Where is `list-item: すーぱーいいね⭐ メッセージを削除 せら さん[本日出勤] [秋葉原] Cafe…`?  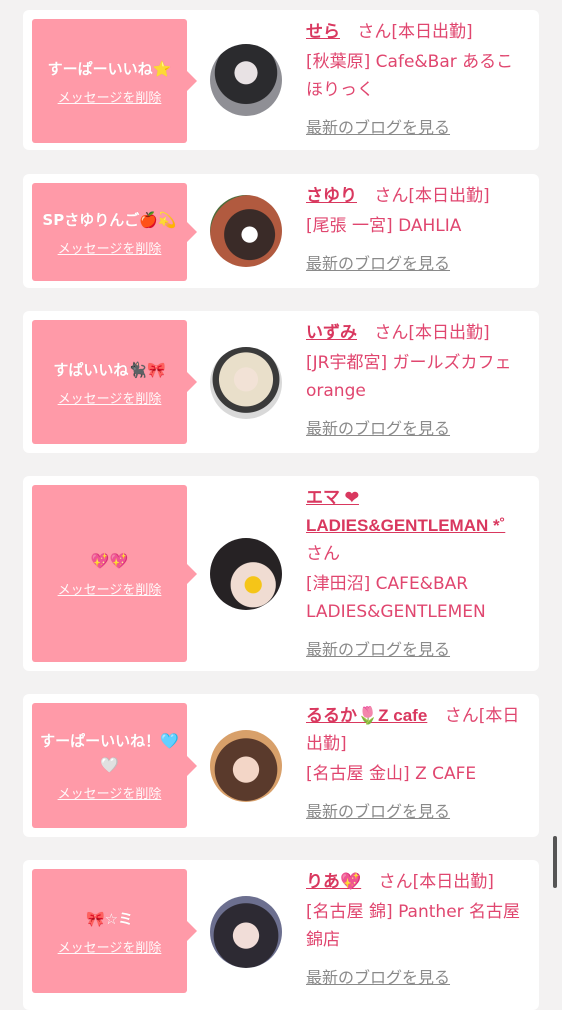
list-item: すーぱーいいね⭐ メッセージを削除 せら さん[本日出勤] [秋葉原] Cafe… is located at coordinates (281, 80).